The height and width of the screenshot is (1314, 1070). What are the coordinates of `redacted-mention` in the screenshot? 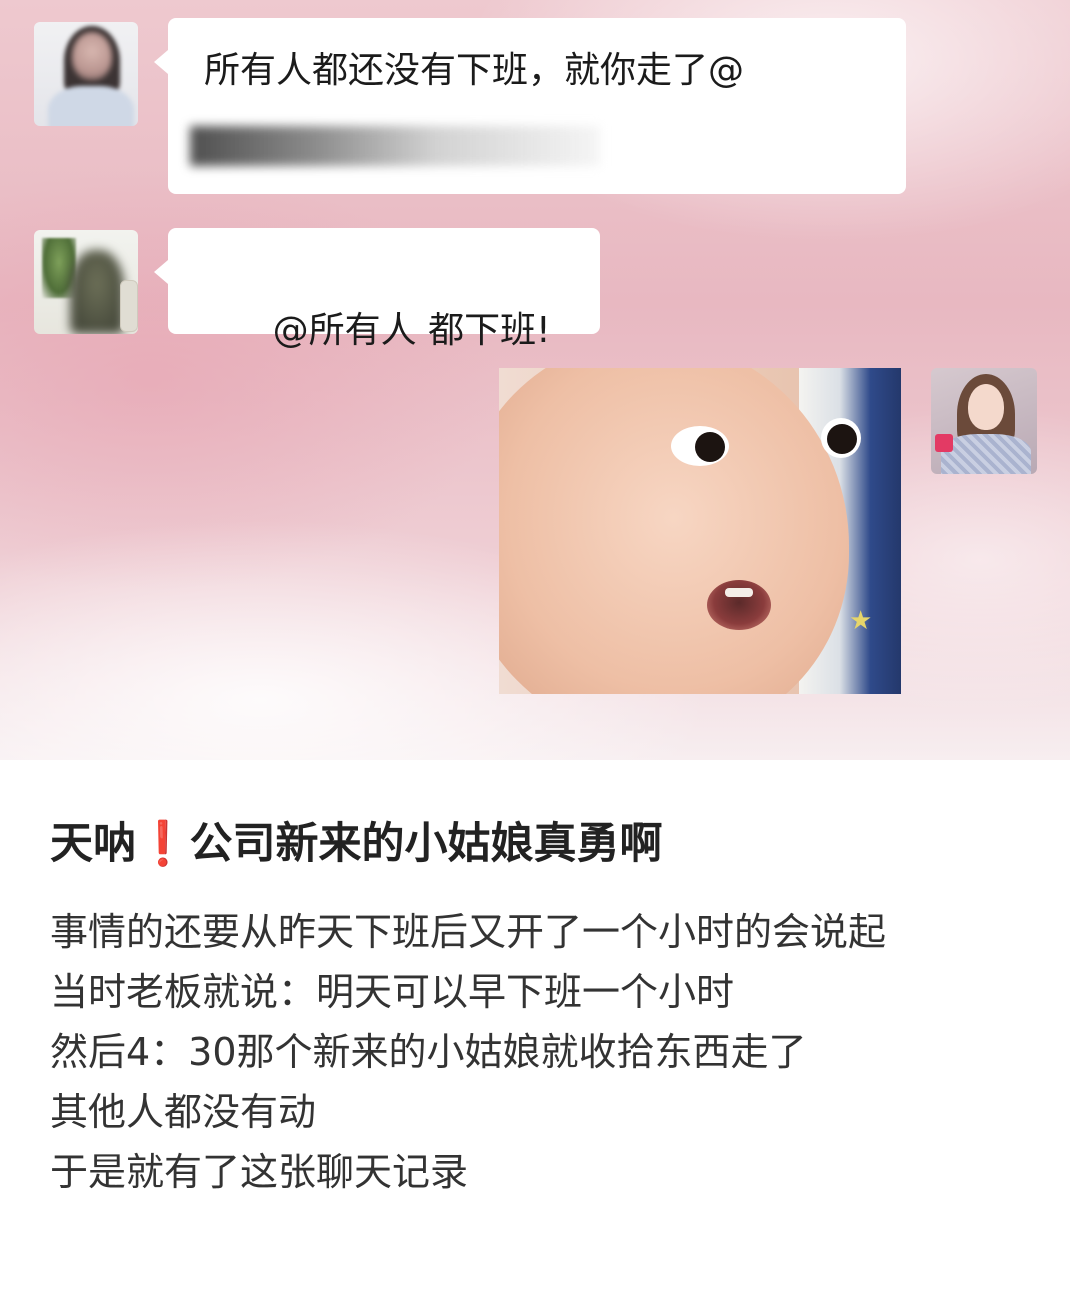 It's located at (395, 146).